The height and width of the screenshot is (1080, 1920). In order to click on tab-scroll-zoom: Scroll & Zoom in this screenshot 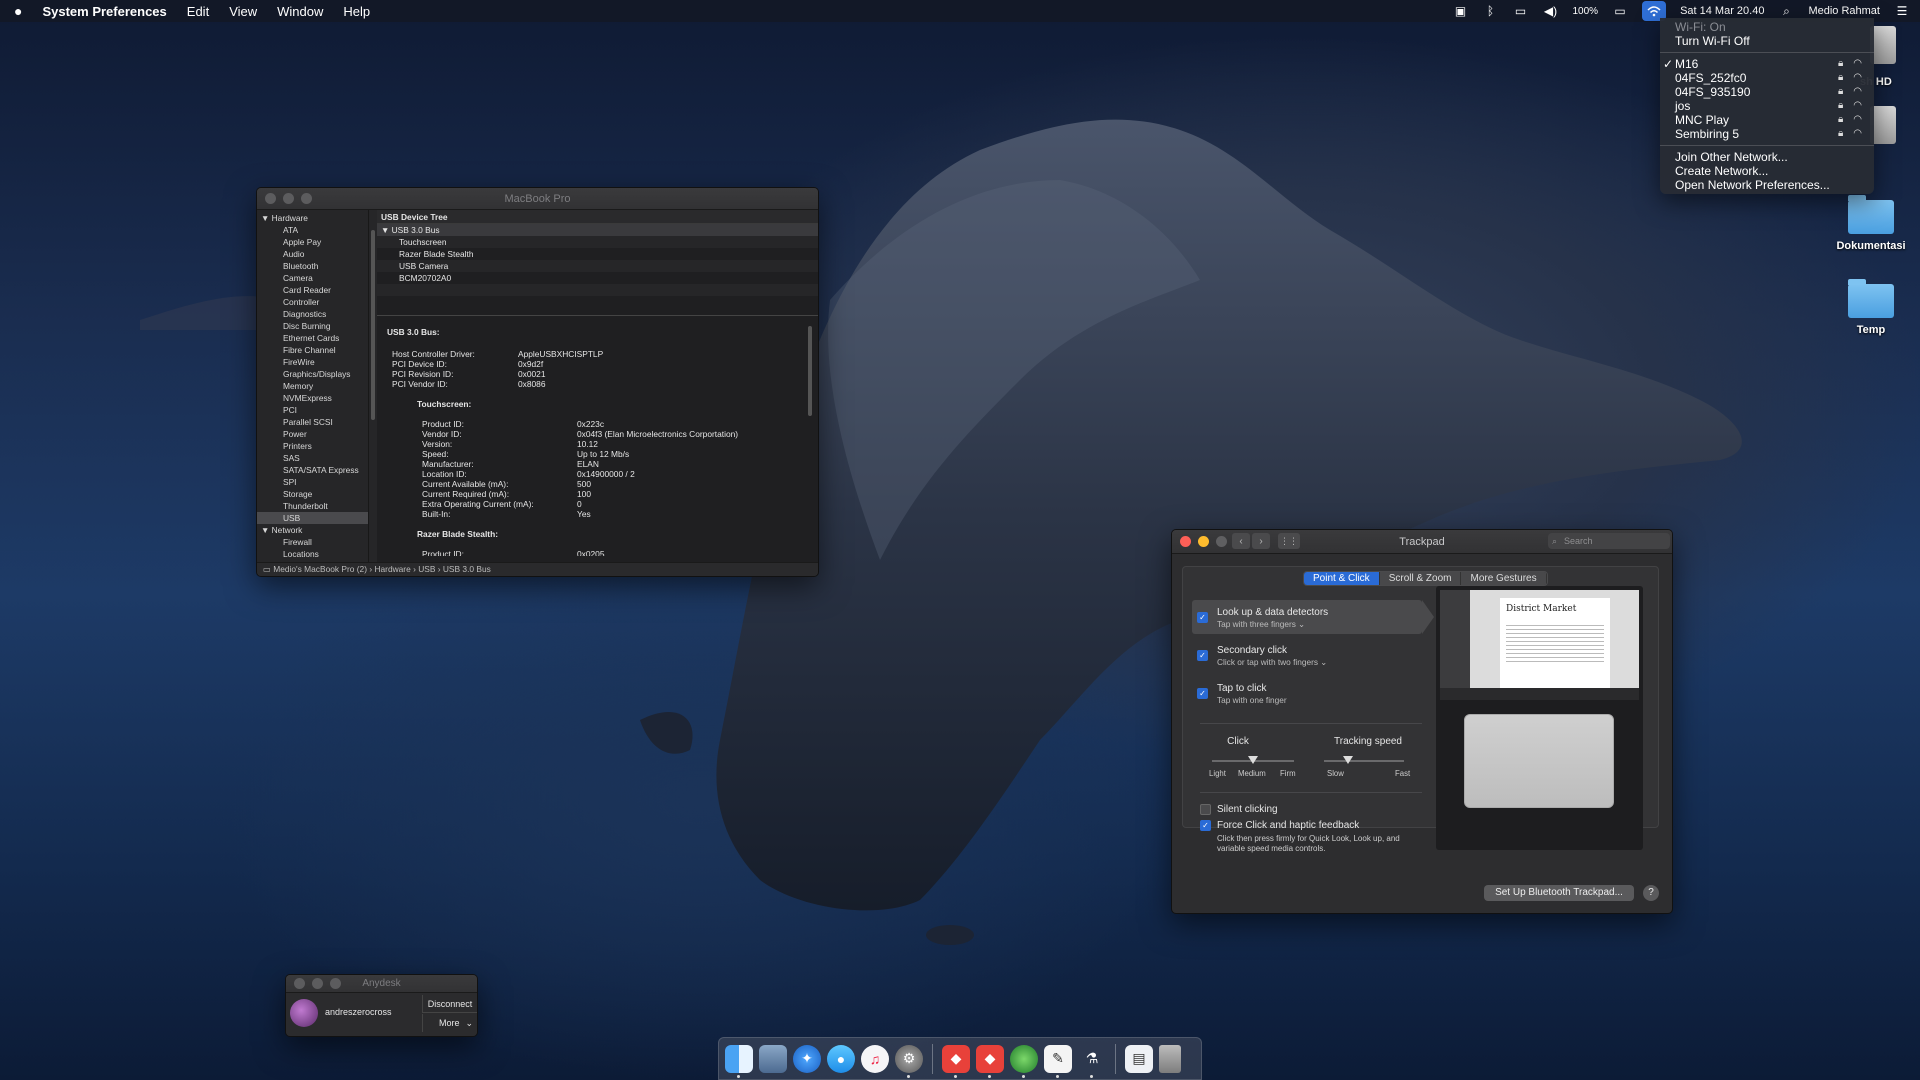, I will do `click(1420, 578)`.